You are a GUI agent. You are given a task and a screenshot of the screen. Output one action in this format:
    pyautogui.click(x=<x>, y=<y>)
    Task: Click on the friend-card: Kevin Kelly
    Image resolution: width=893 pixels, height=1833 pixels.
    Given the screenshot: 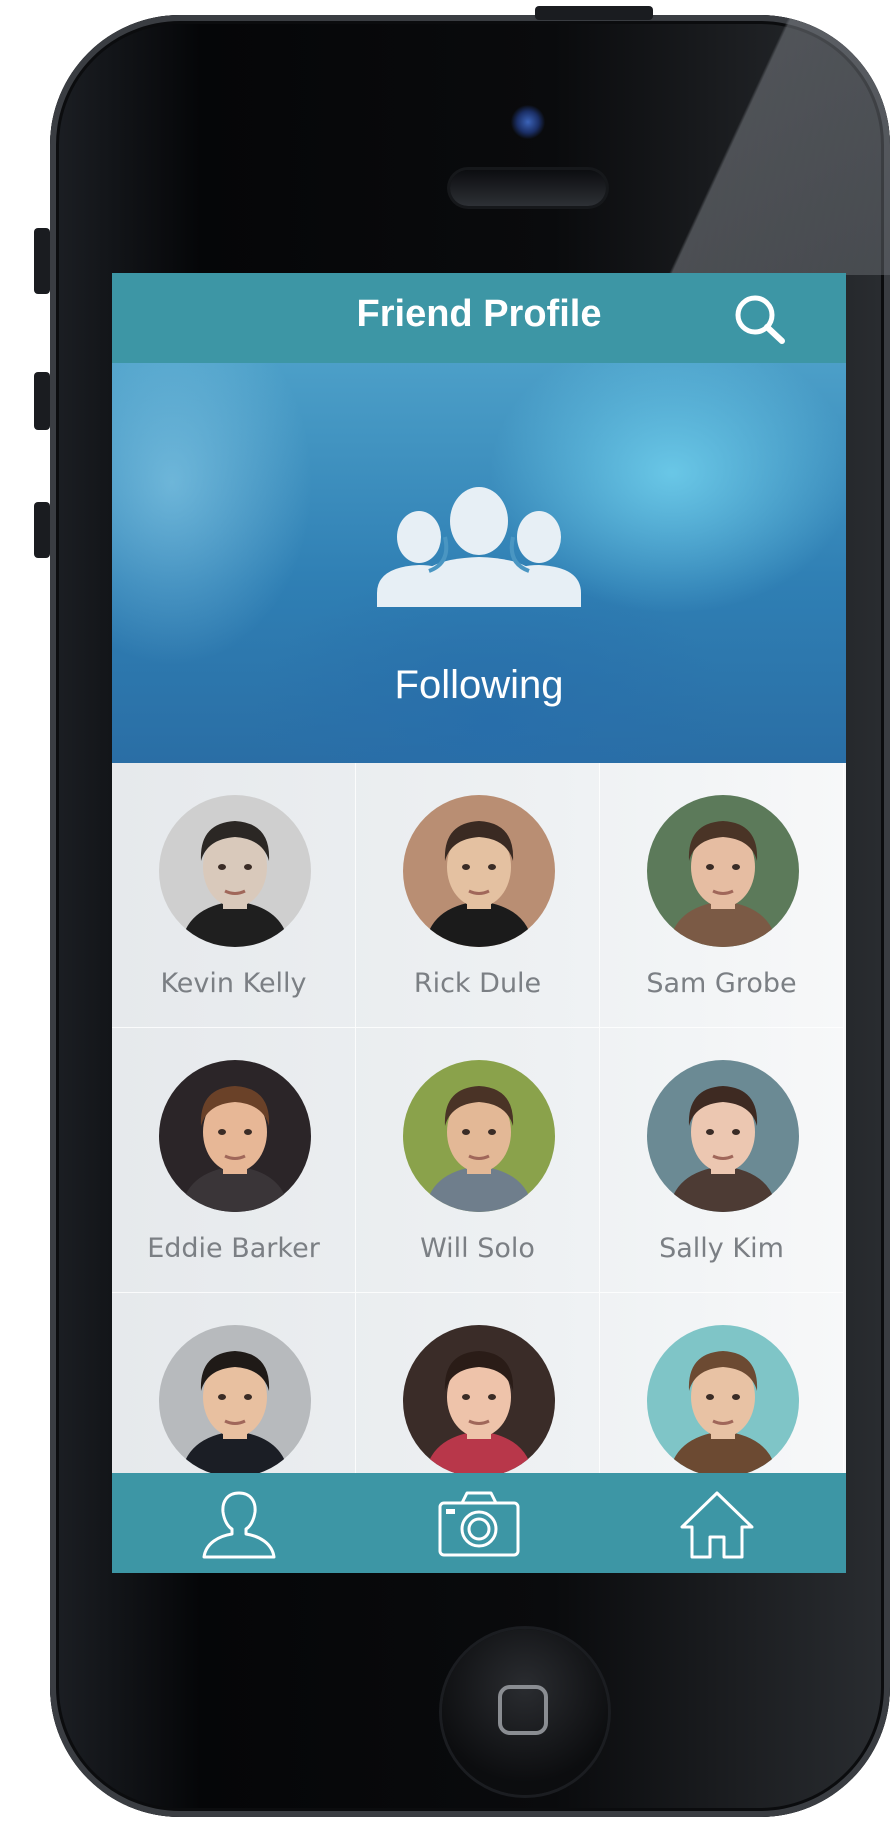 What is the action you would take?
    pyautogui.click(x=234, y=895)
    